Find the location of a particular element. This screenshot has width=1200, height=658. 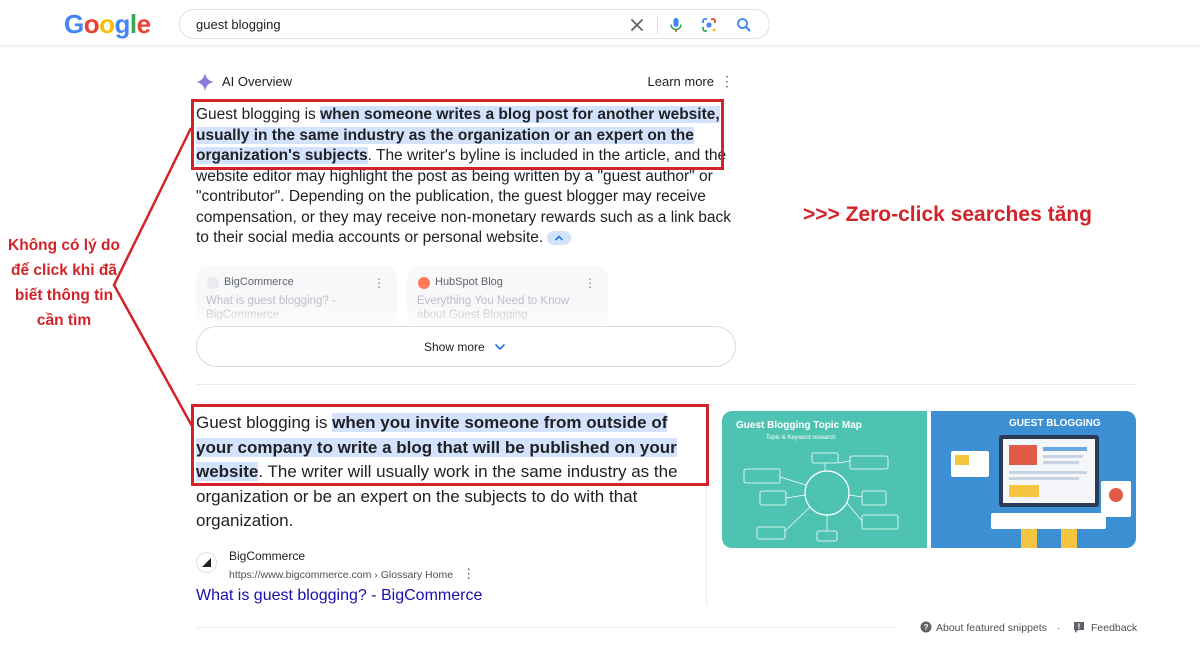

annotation-right-note: >>> Zero-click searches tăng is located at coordinates (947, 214).